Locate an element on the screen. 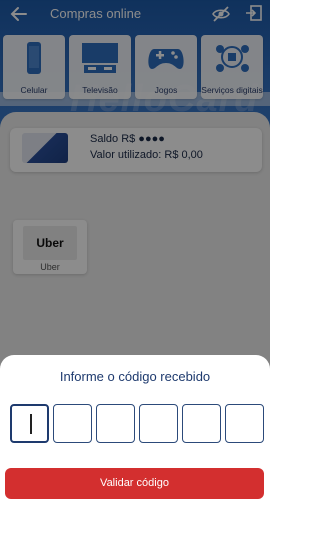 This screenshot has width=320, height=536. text-caret is located at coordinates (31, 424).